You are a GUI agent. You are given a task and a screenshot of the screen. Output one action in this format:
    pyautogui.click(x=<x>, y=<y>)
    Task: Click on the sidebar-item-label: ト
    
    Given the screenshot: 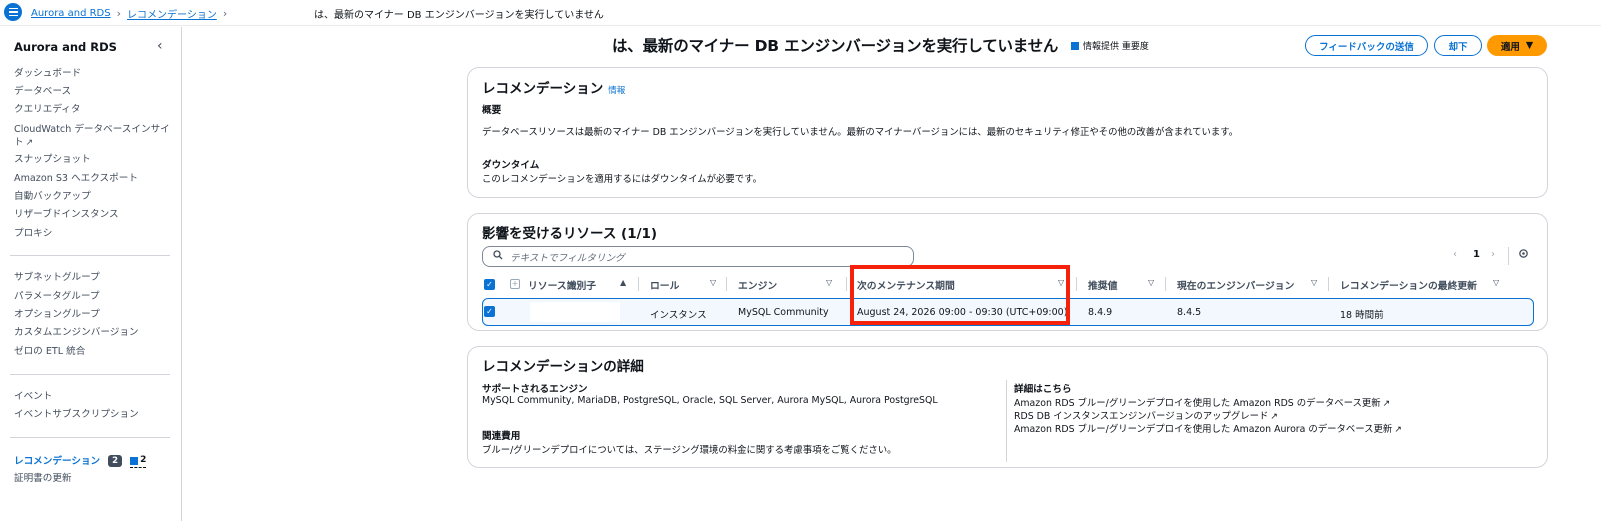 What is the action you would take?
    pyautogui.click(x=19, y=142)
    